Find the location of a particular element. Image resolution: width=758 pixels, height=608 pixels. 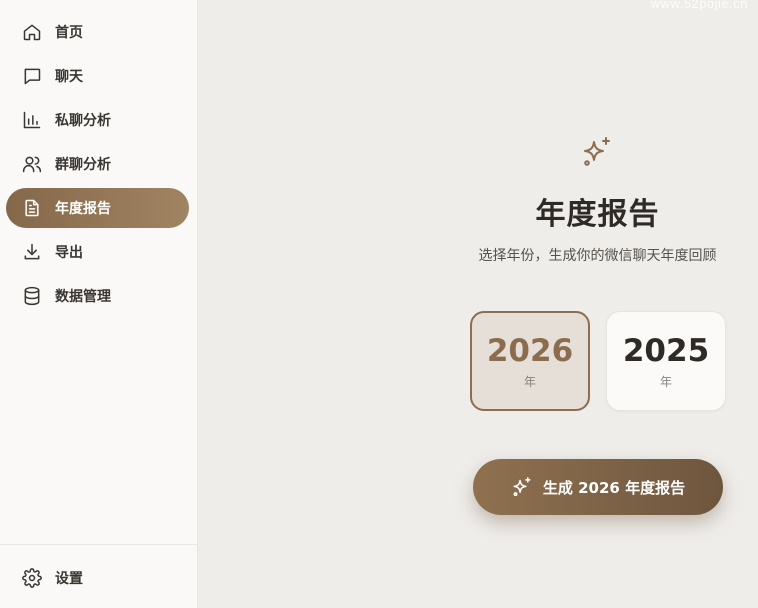

year-value: 2025 is located at coordinates (666, 350).